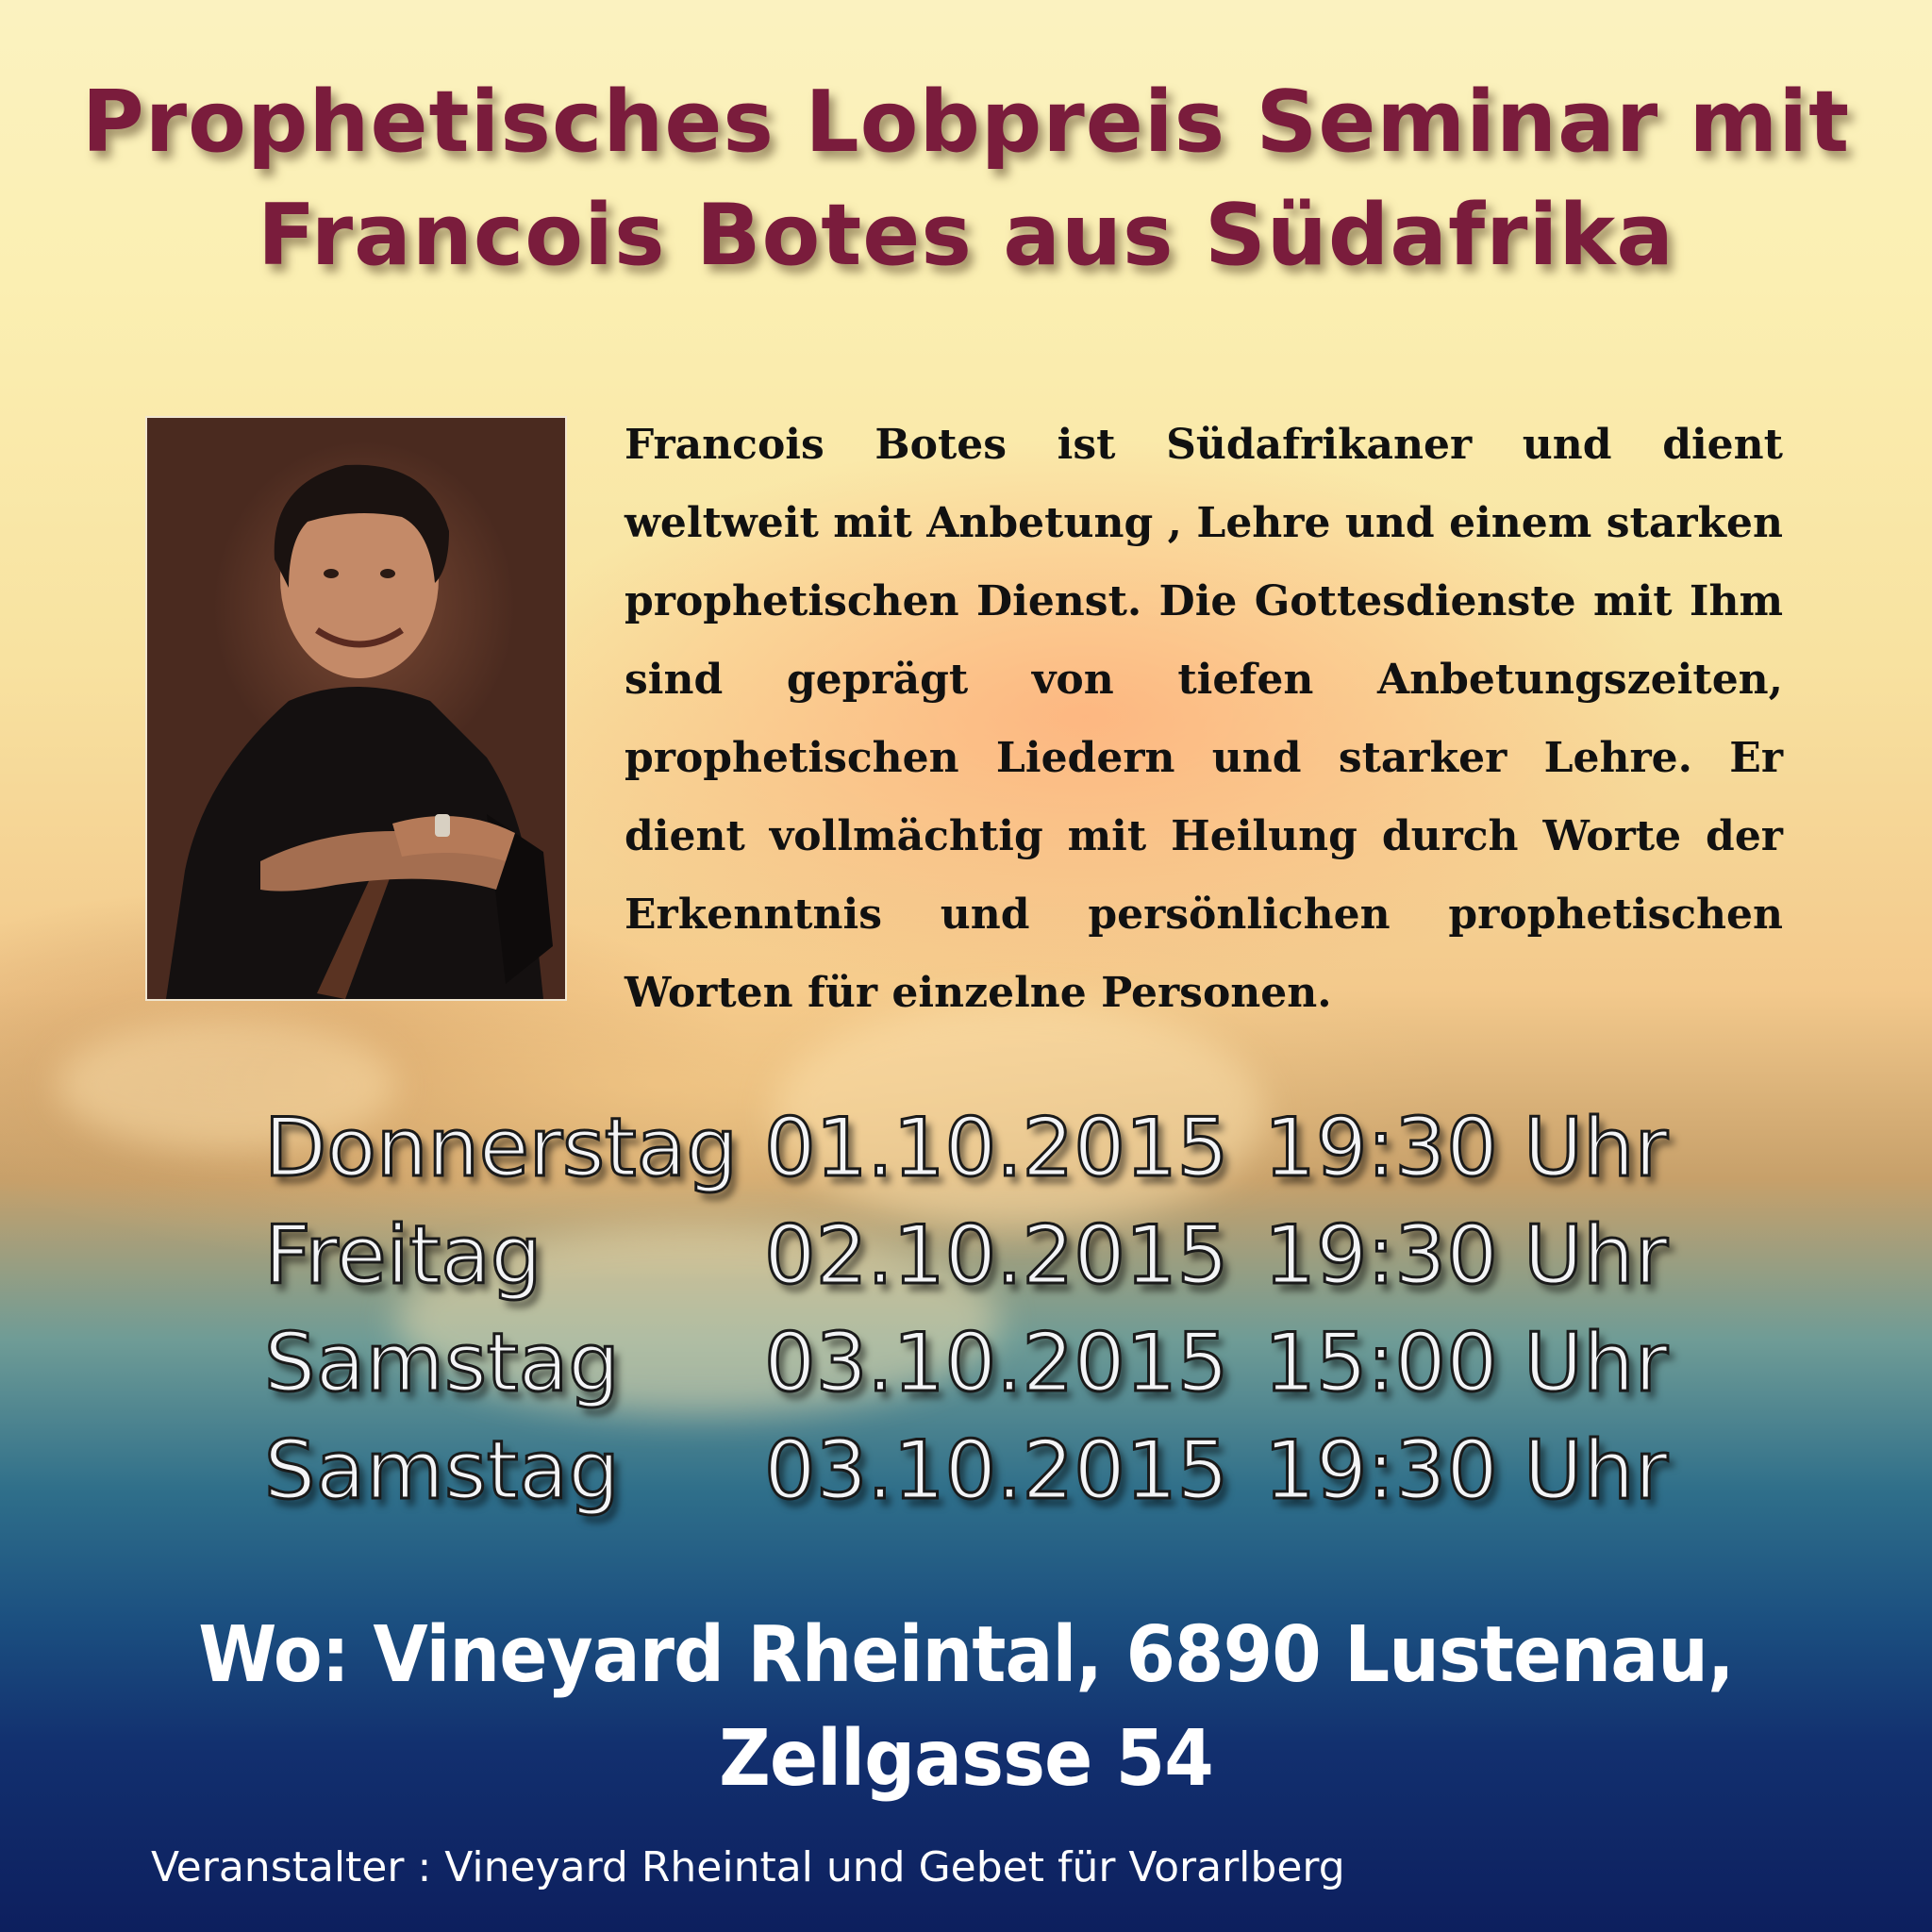  I want to click on schedule-time: 15:00 Uhr, so click(1466, 1363).